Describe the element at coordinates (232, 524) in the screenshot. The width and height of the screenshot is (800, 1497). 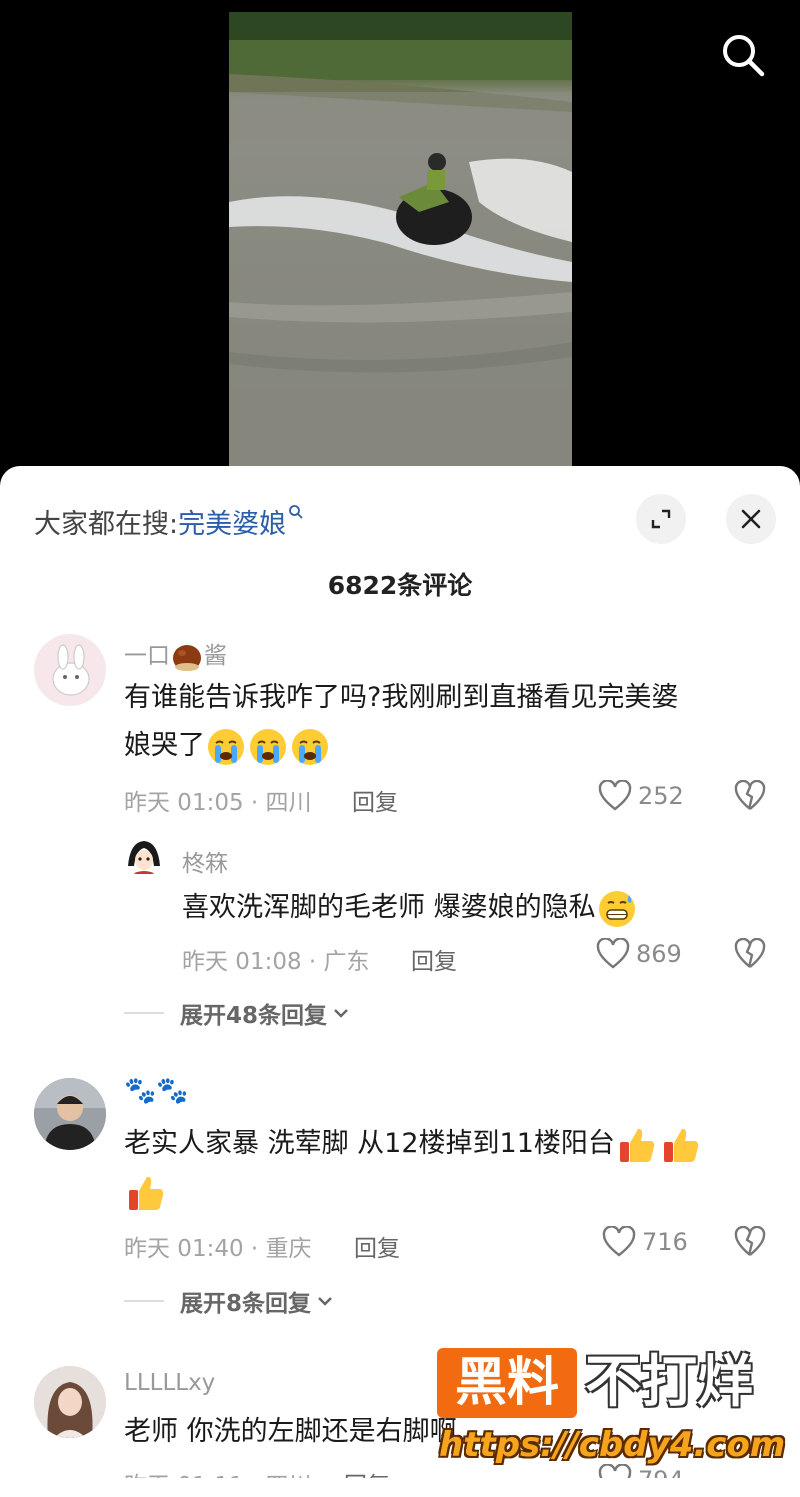
I see `hot-search-term: 完美婆娘` at that location.